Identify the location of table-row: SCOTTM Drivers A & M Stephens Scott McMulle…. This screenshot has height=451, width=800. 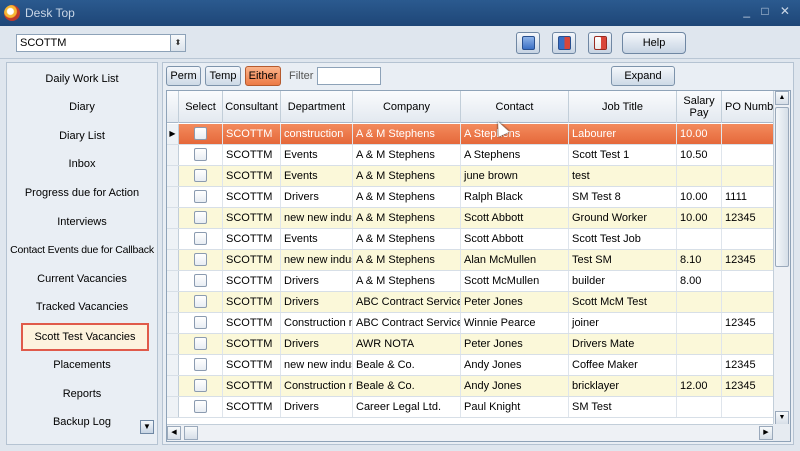
(470, 281).